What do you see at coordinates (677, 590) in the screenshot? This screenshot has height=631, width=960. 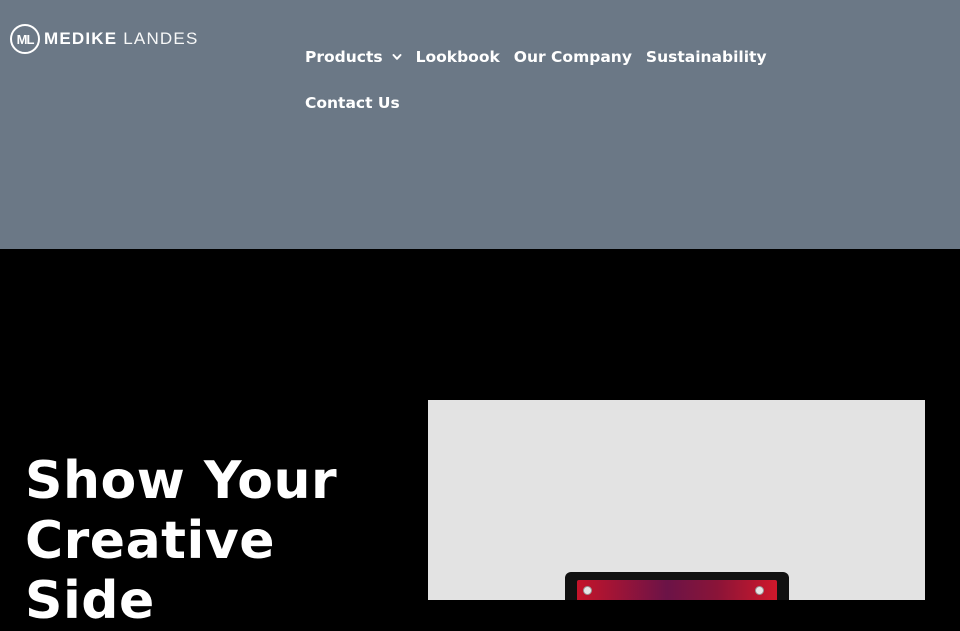 I see `product-panel` at bounding box center [677, 590].